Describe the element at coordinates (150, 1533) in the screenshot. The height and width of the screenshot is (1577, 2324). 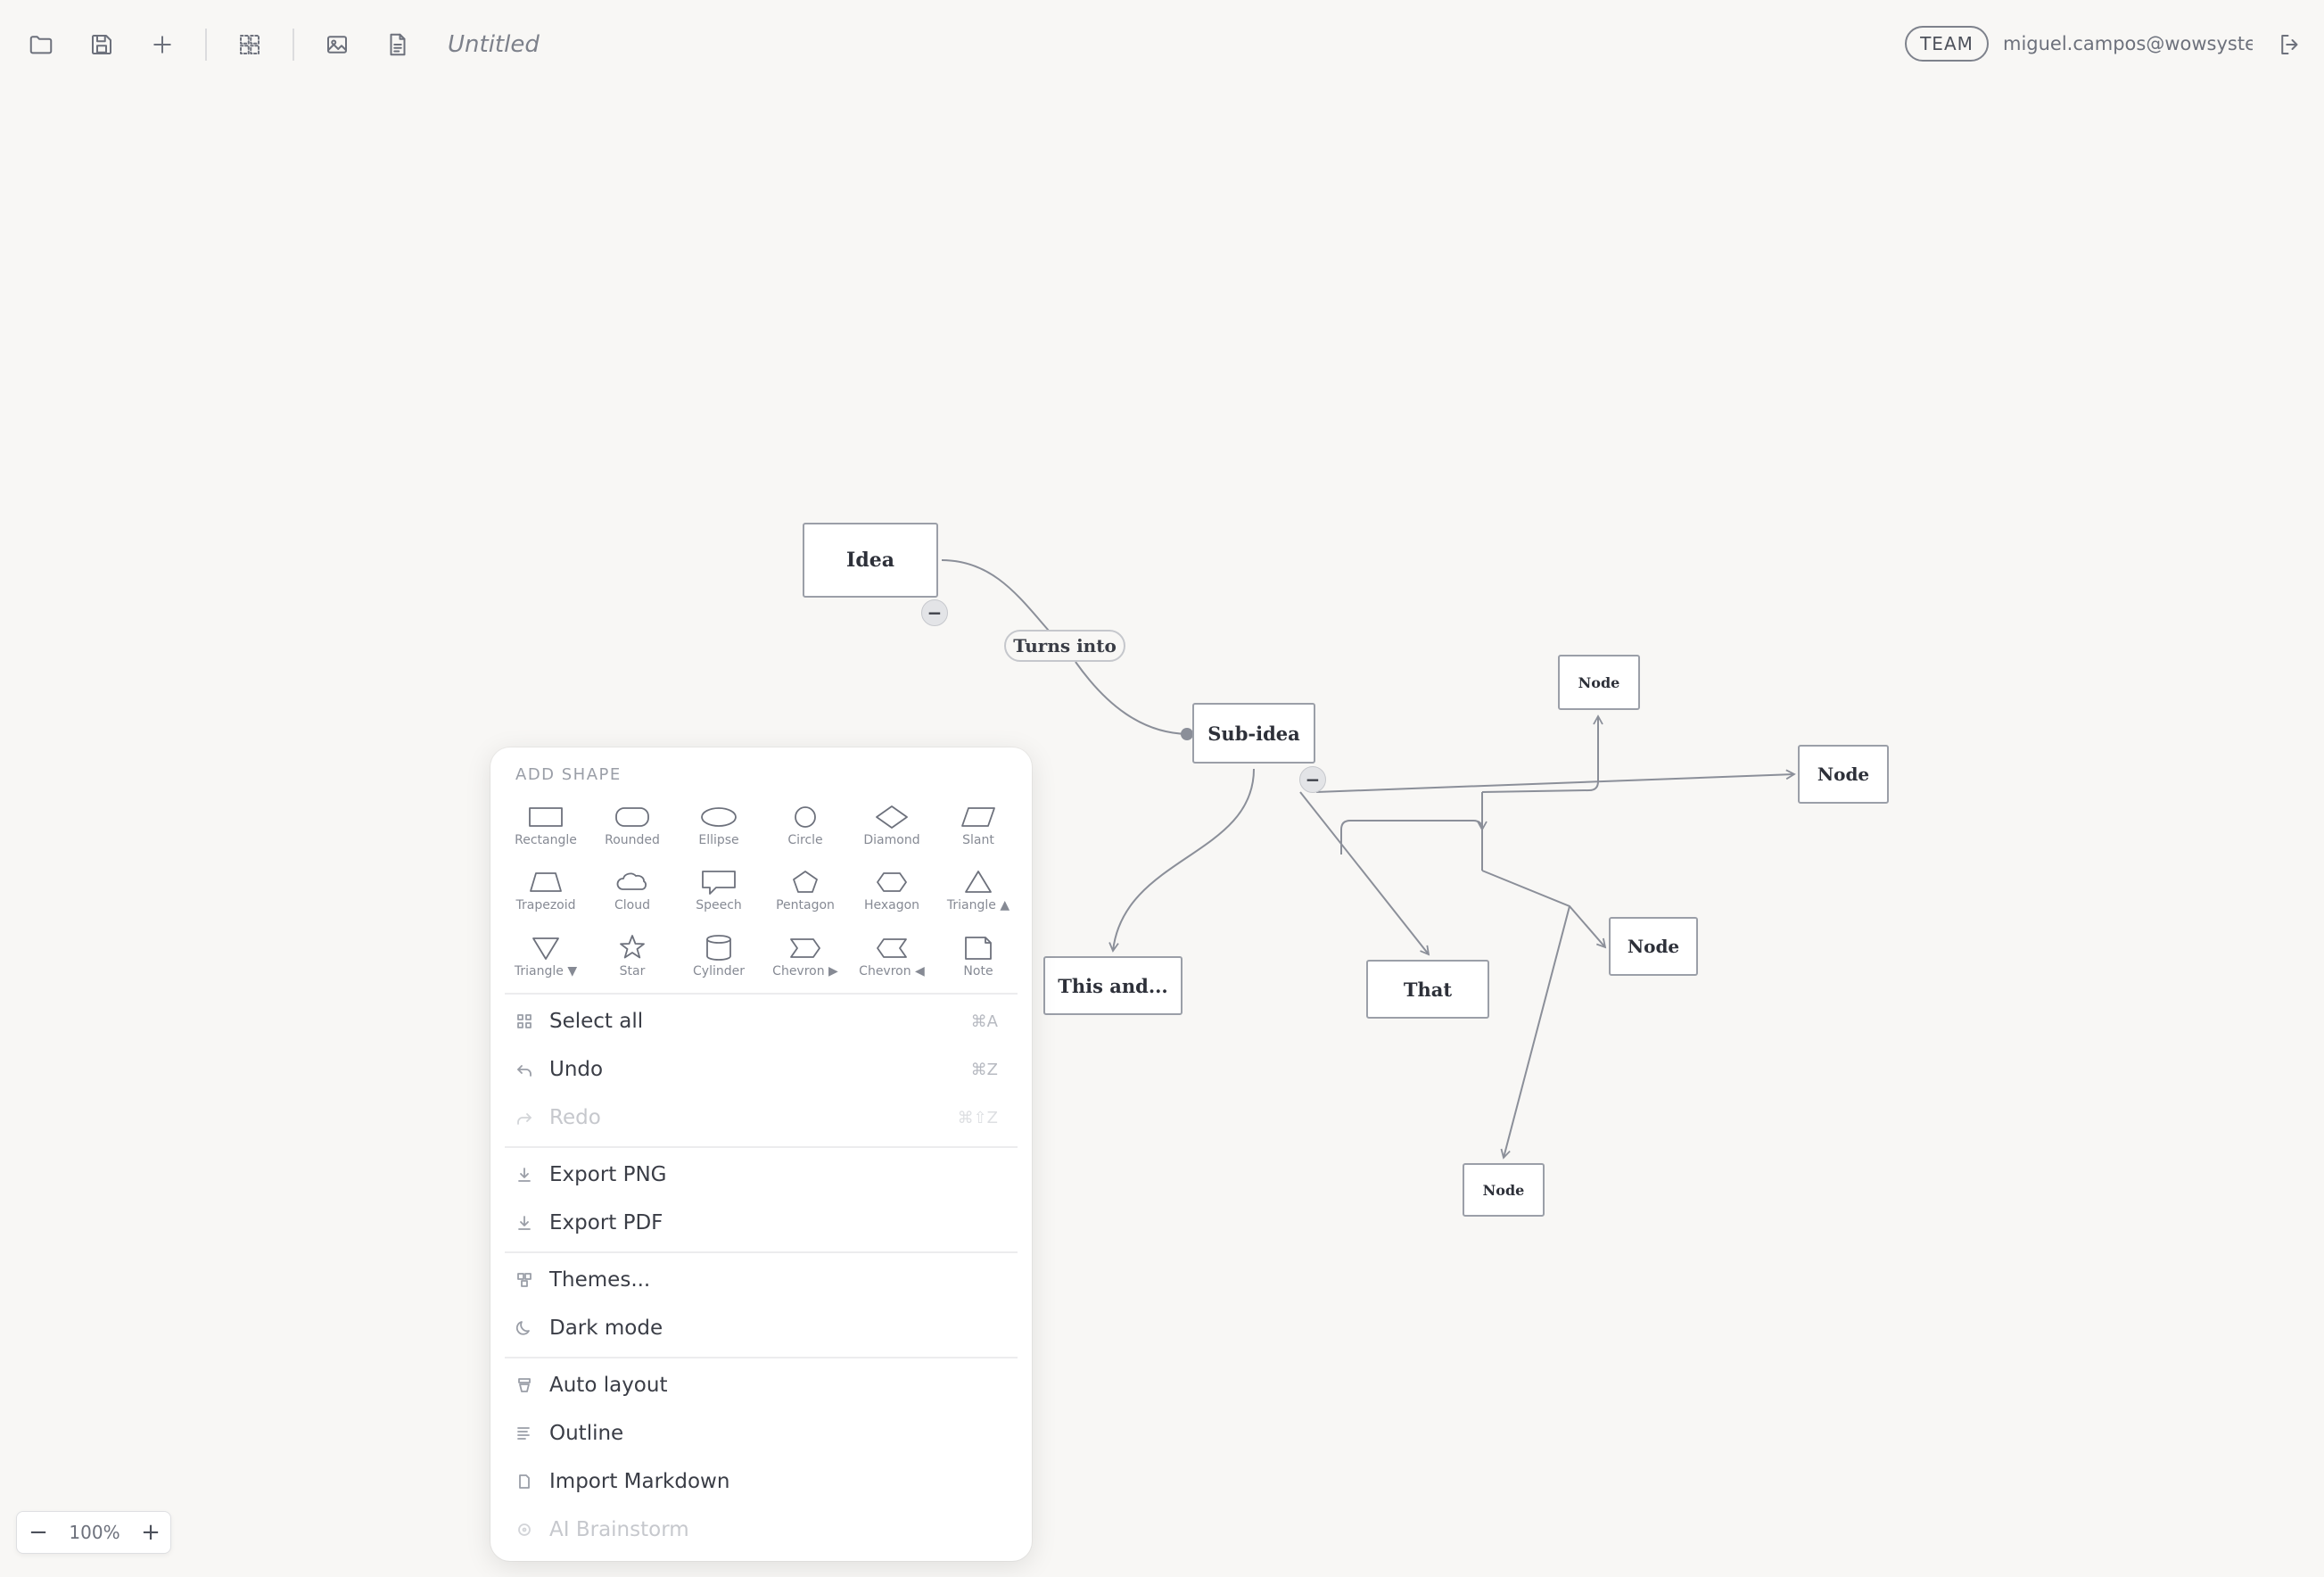
I see `zoom-in-button: +` at that location.